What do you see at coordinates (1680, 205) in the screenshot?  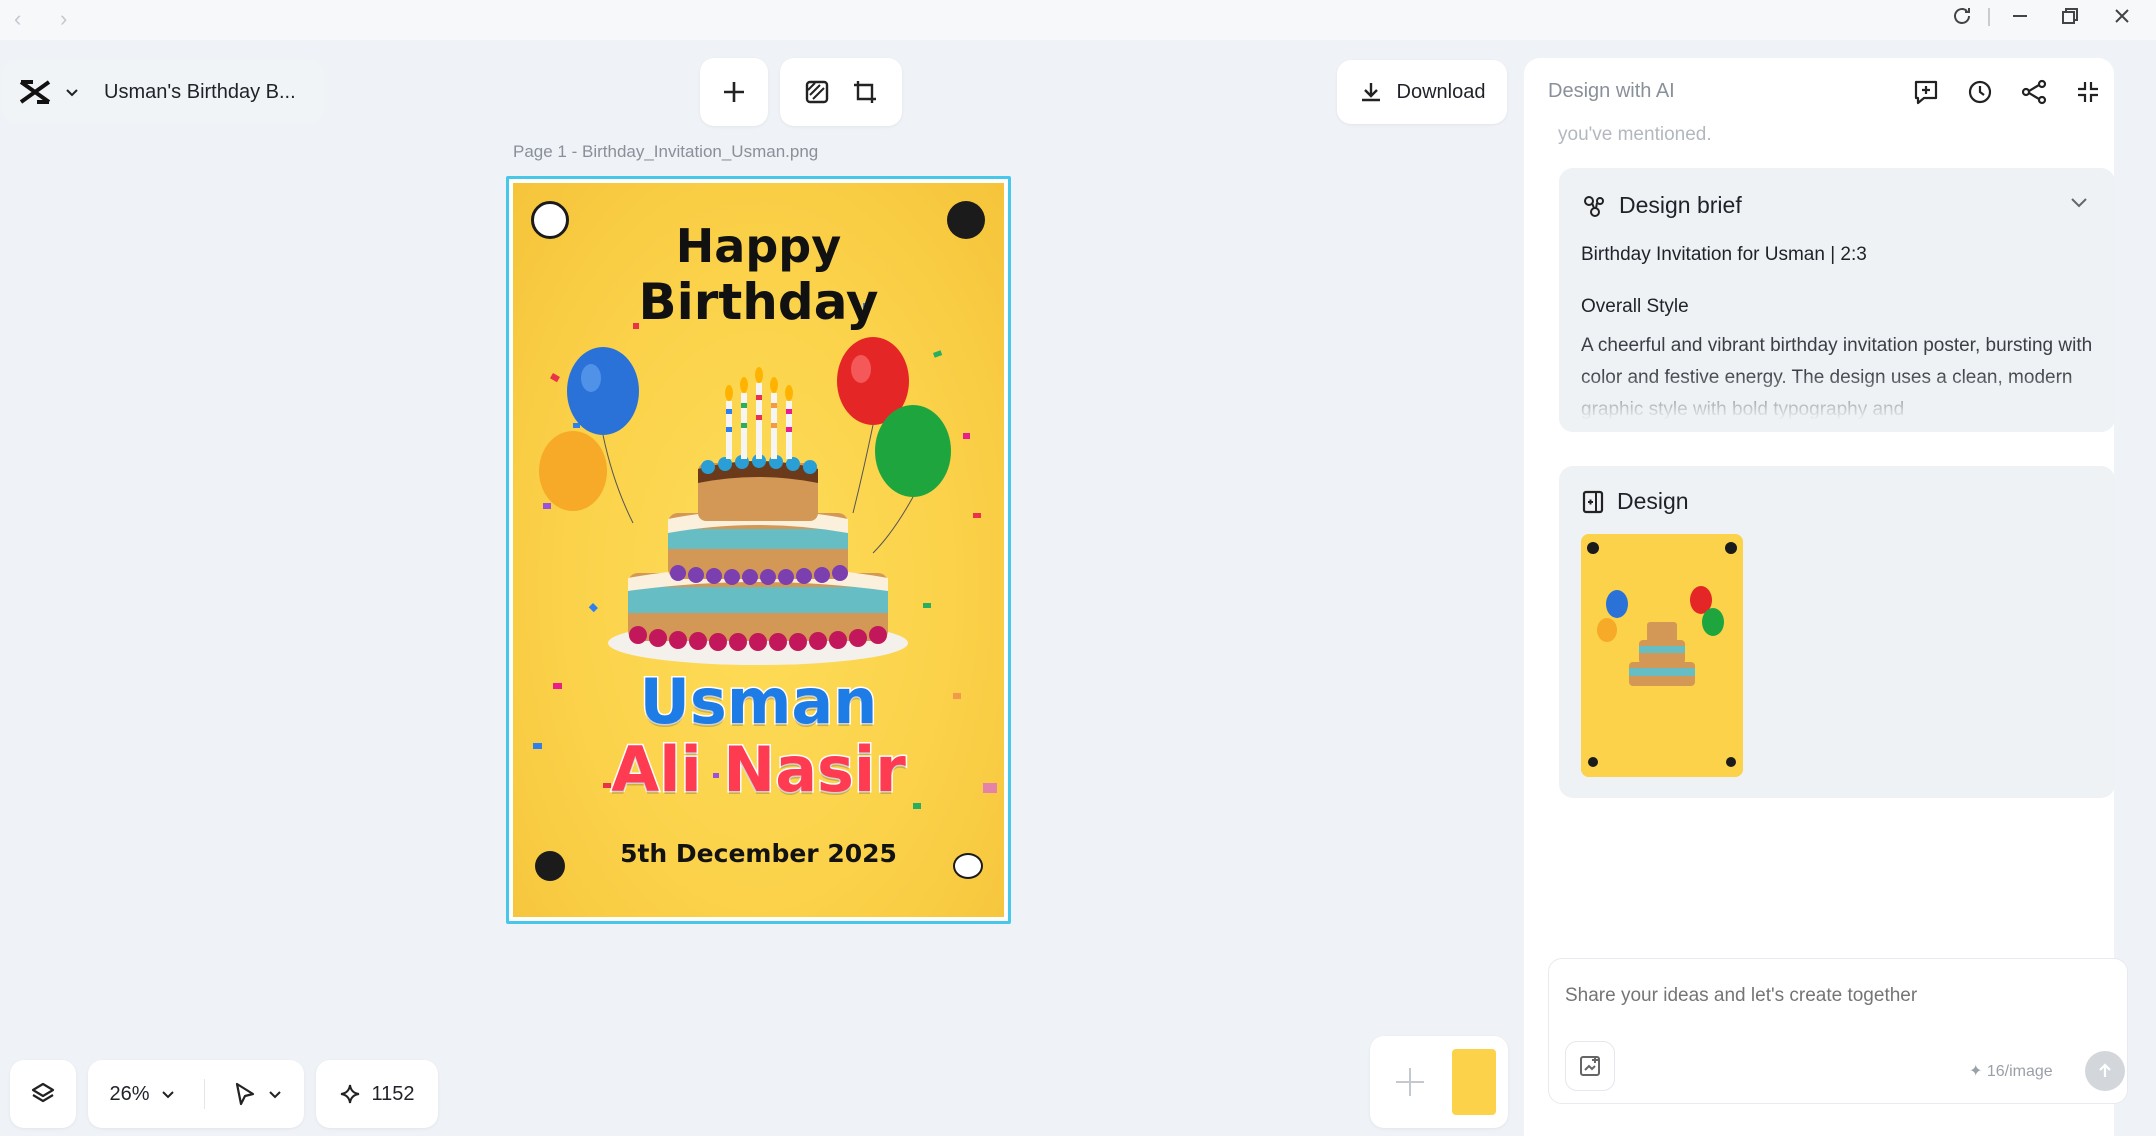 I see `design-brief-heading: Design brief` at bounding box center [1680, 205].